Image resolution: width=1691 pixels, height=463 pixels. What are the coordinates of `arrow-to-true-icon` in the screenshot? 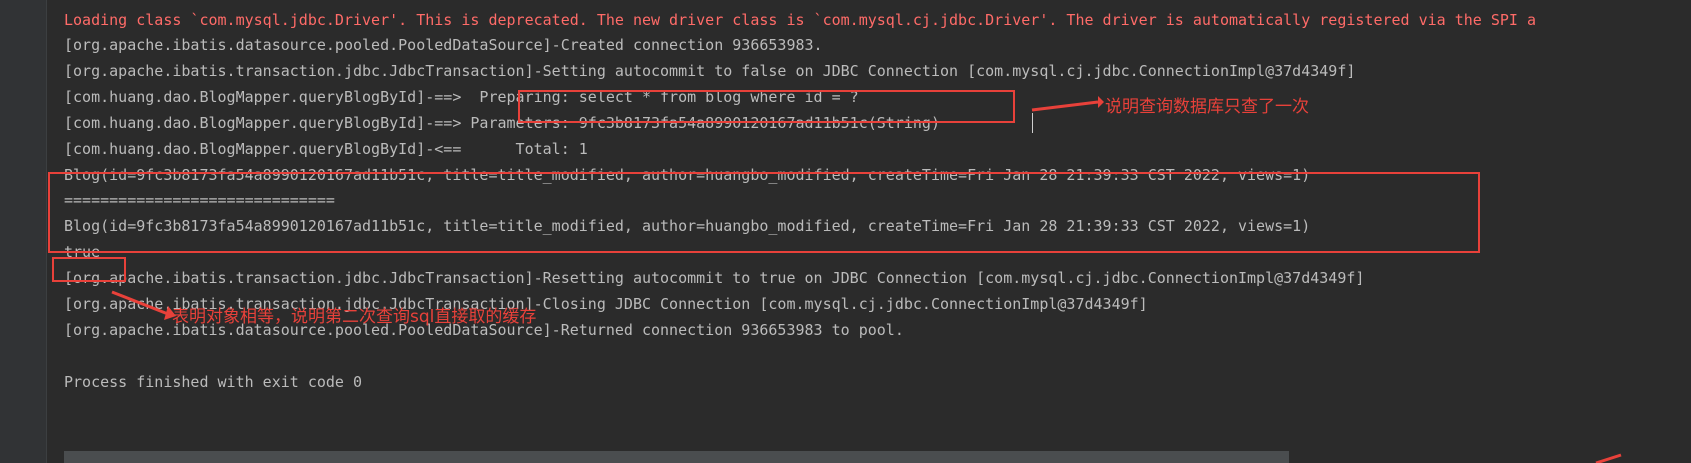 It's located at (143, 305).